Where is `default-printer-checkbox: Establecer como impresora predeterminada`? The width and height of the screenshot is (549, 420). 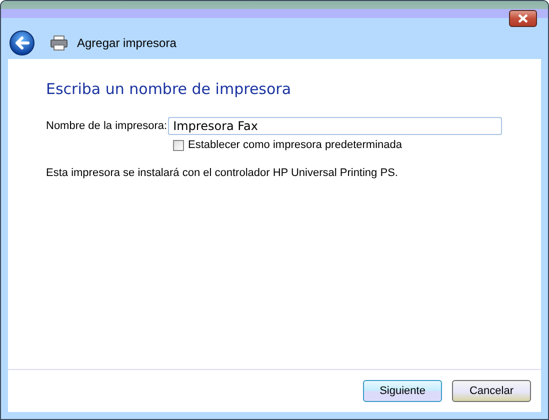
default-printer-checkbox: Establecer como impresora predeterminada is located at coordinates (287, 145).